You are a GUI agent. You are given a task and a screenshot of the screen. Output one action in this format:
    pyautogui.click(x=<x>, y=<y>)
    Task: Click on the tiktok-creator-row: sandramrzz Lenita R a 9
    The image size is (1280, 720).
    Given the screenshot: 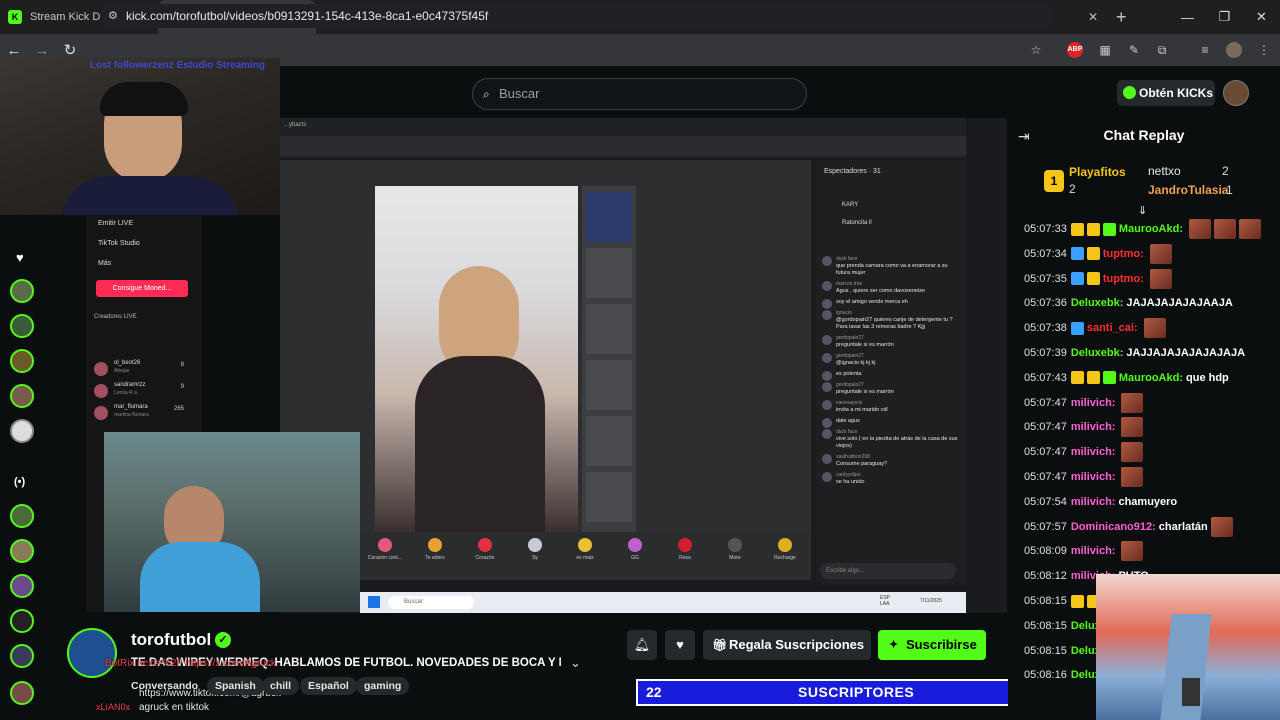 What is the action you would take?
    pyautogui.click(x=144, y=393)
    